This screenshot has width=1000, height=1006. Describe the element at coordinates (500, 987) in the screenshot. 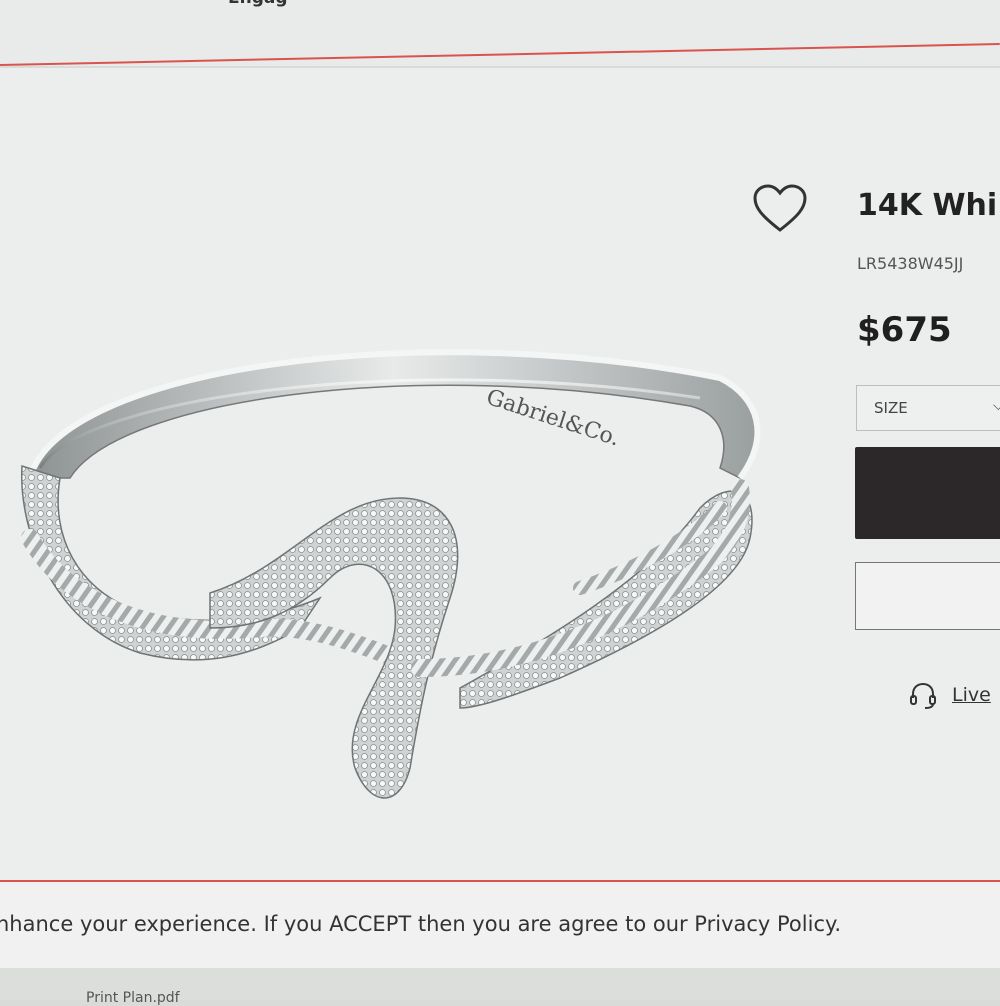

I see `bottom-strip: Print Plan.pdf` at that location.